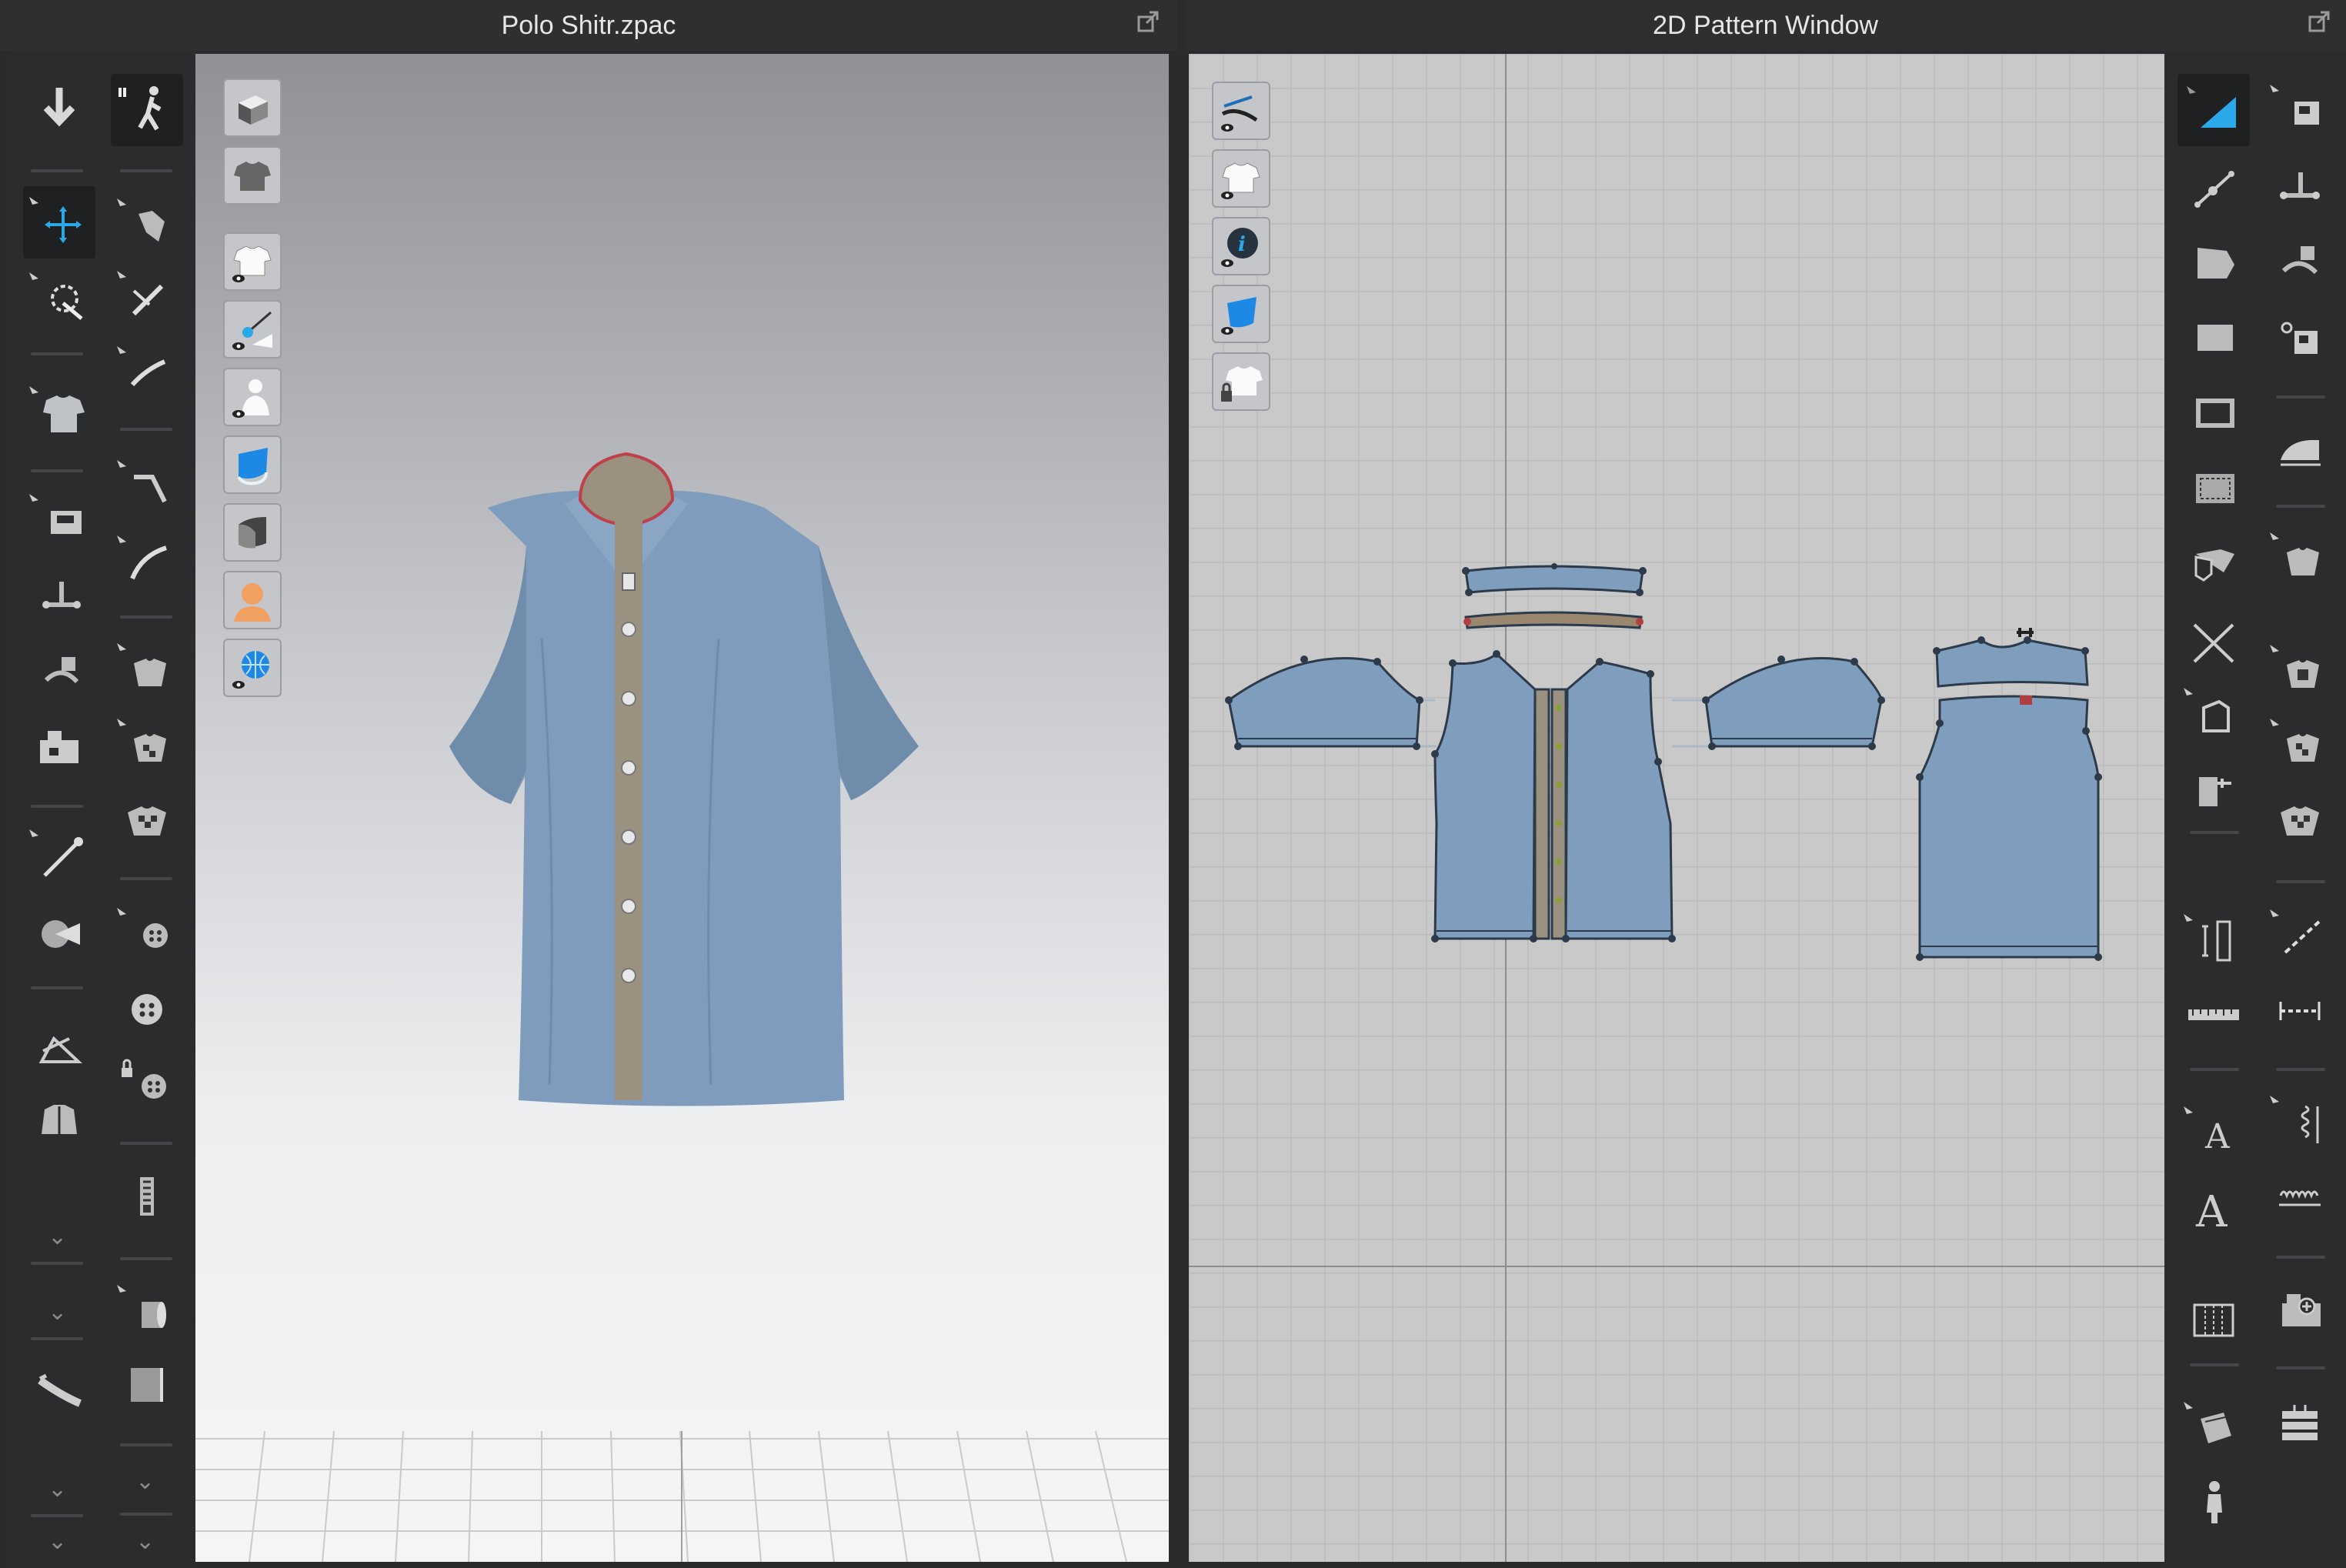  I want to click on polygon-icon, so click(2213, 336).